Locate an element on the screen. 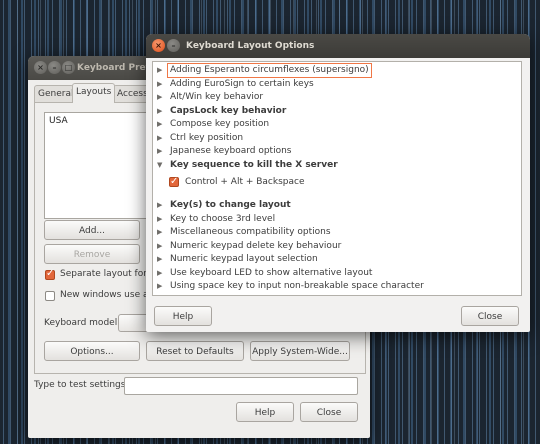 Image resolution: width=540 pixels, height=444 pixels. titlebar: × – Keyboard Layout Options is located at coordinates (338, 46).